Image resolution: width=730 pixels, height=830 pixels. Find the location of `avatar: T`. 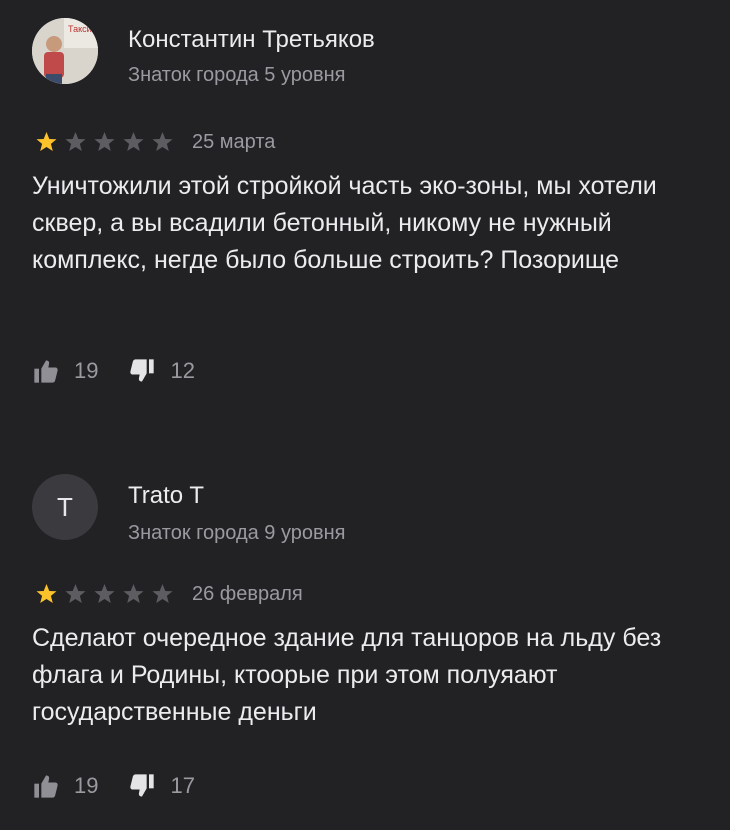

avatar: T is located at coordinates (65, 507).